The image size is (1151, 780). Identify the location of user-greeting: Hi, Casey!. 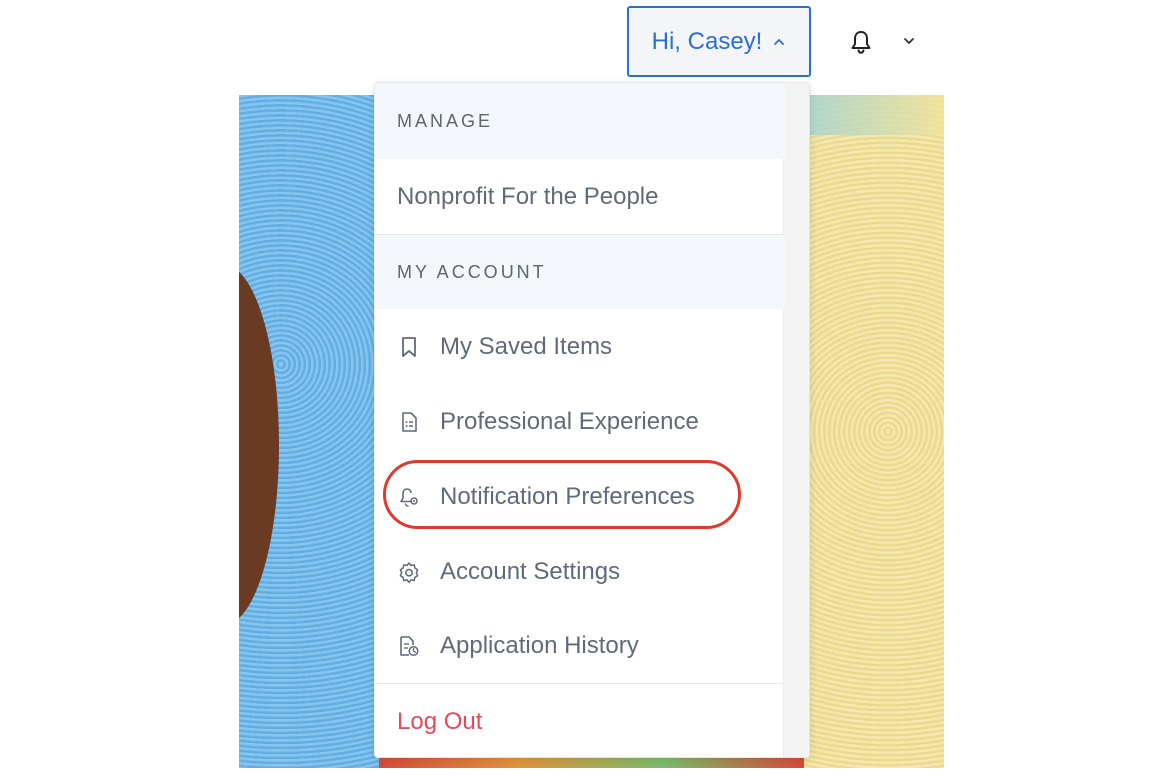
(707, 41).